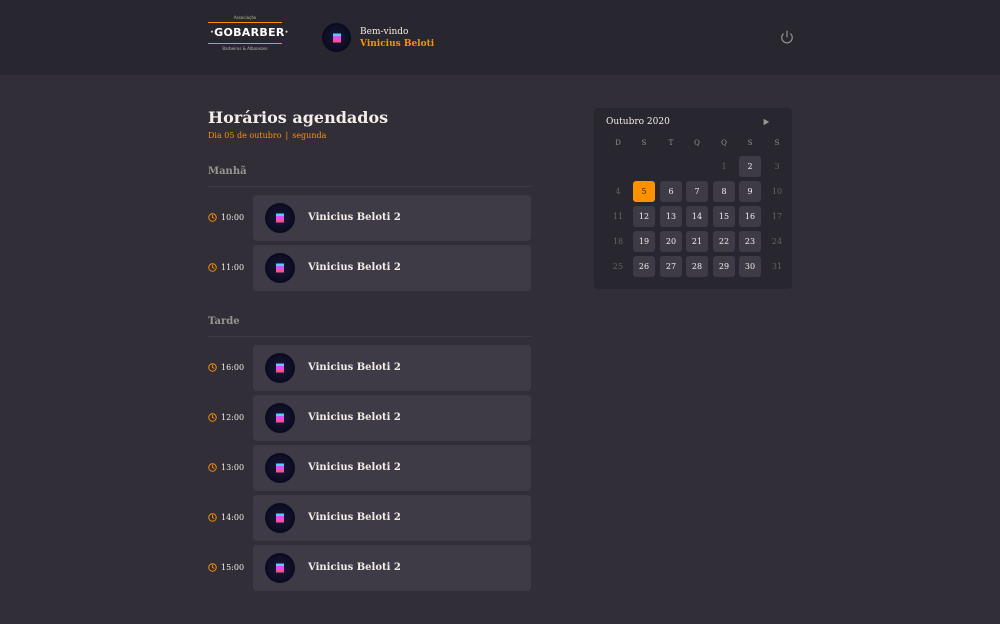 The image size is (1000, 624). Describe the element at coordinates (644, 216) in the screenshot. I see `calendar-day: 12` at that location.